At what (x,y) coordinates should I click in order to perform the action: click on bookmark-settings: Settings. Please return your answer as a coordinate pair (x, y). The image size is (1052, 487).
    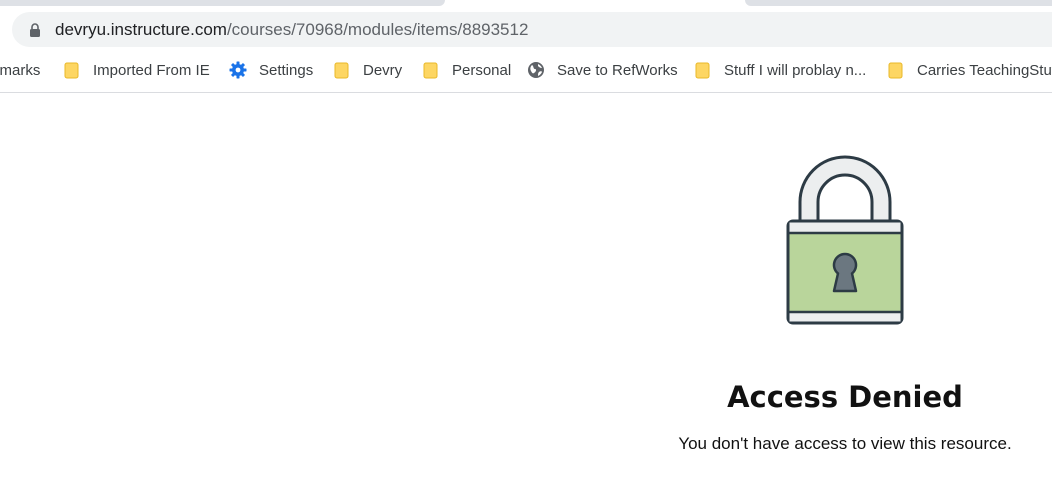
    Looking at the image, I should click on (271, 70).